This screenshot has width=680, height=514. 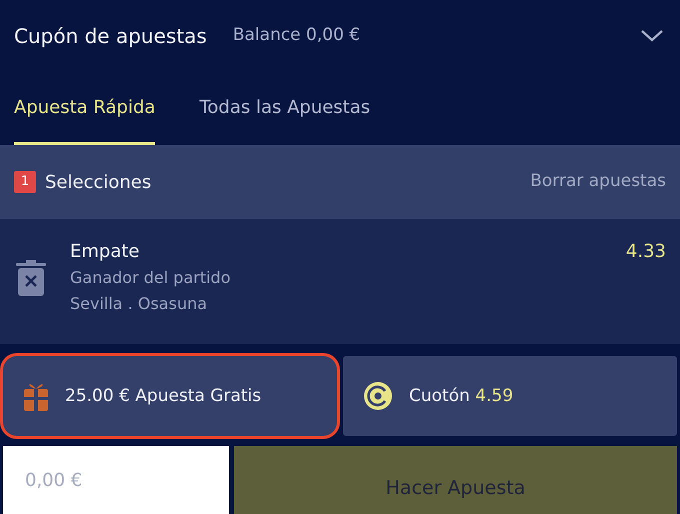 What do you see at coordinates (116, 480) in the screenshot?
I see `stake-input: 0,00 €` at bounding box center [116, 480].